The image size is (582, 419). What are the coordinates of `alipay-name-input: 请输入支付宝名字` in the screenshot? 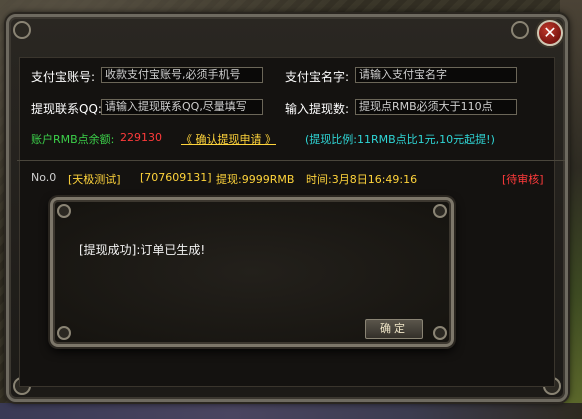 It's located at (436, 75).